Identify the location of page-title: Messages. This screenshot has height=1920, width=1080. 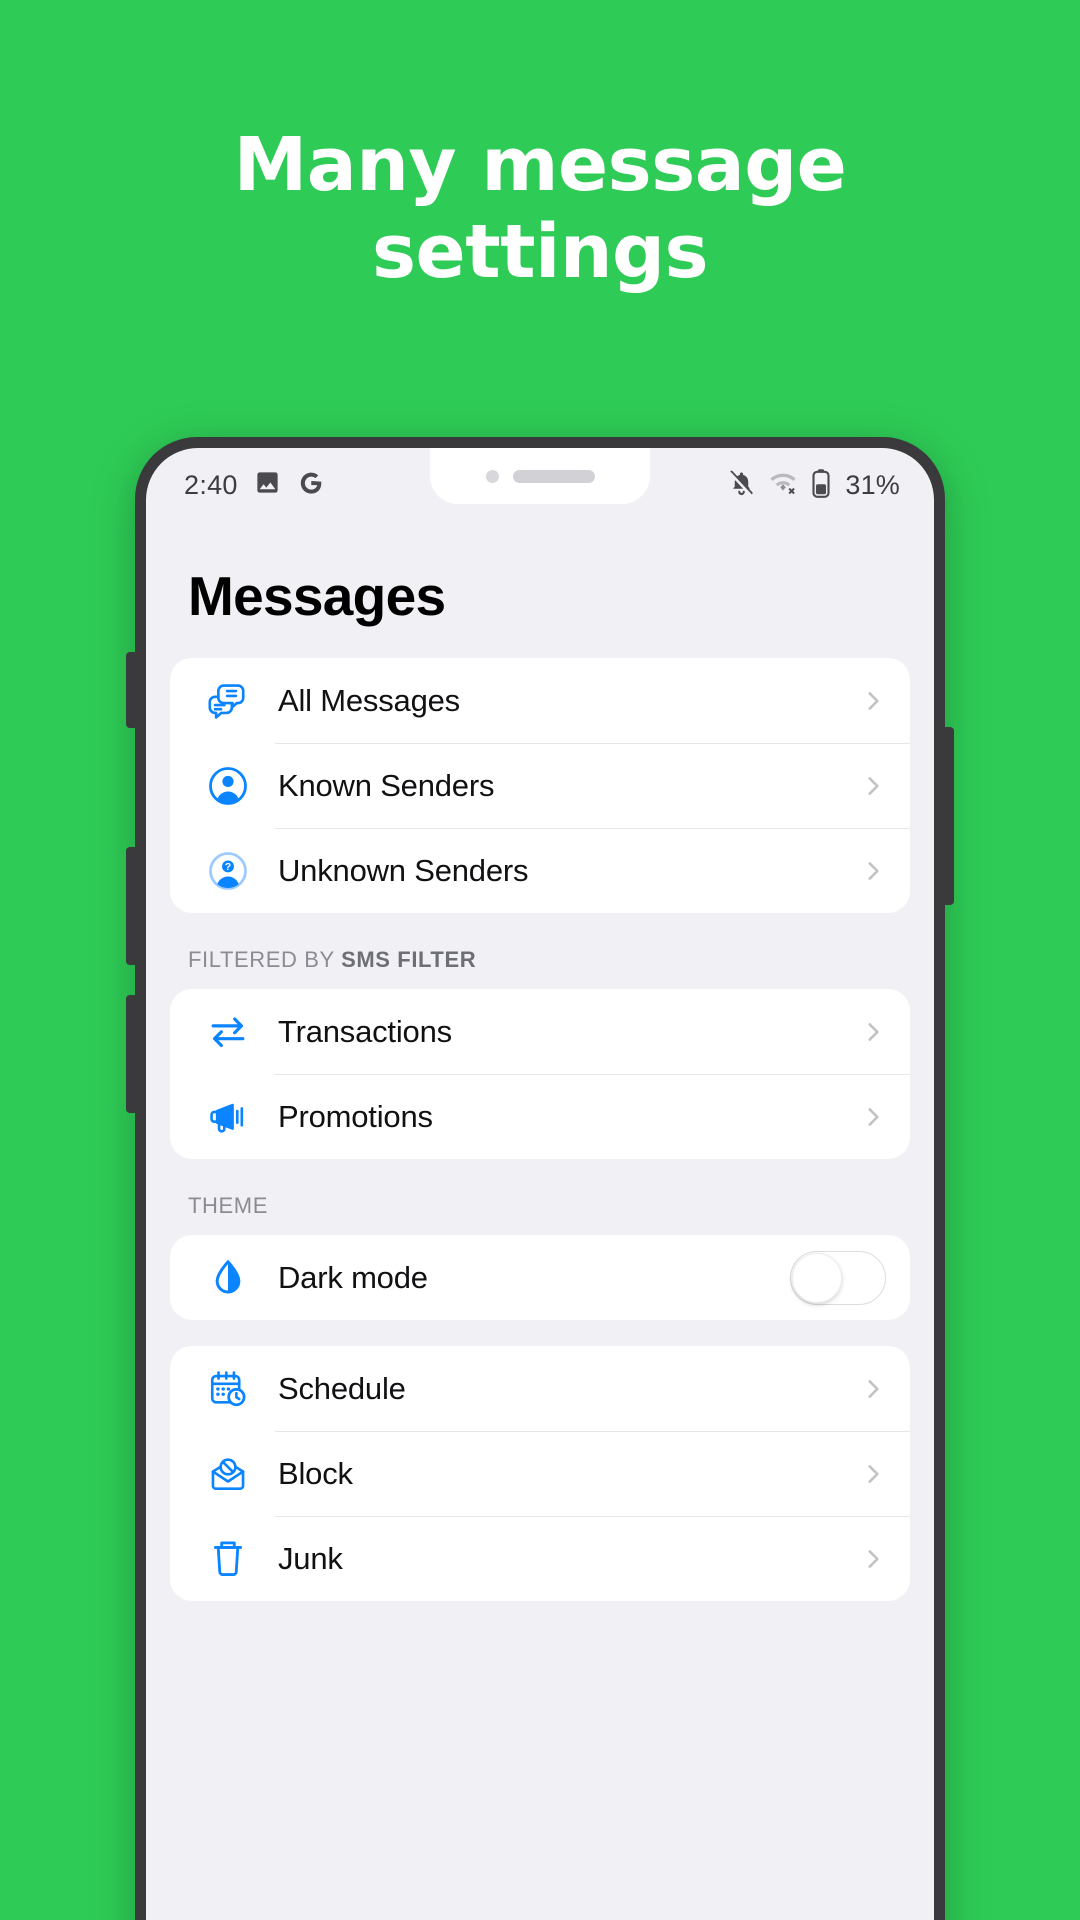
(317, 596).